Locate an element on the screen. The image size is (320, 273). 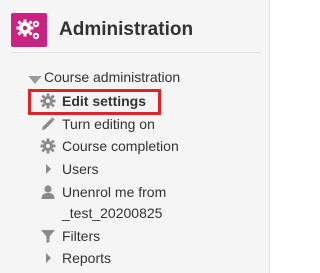
caret-down-icon is located at coordinates (35, 80).